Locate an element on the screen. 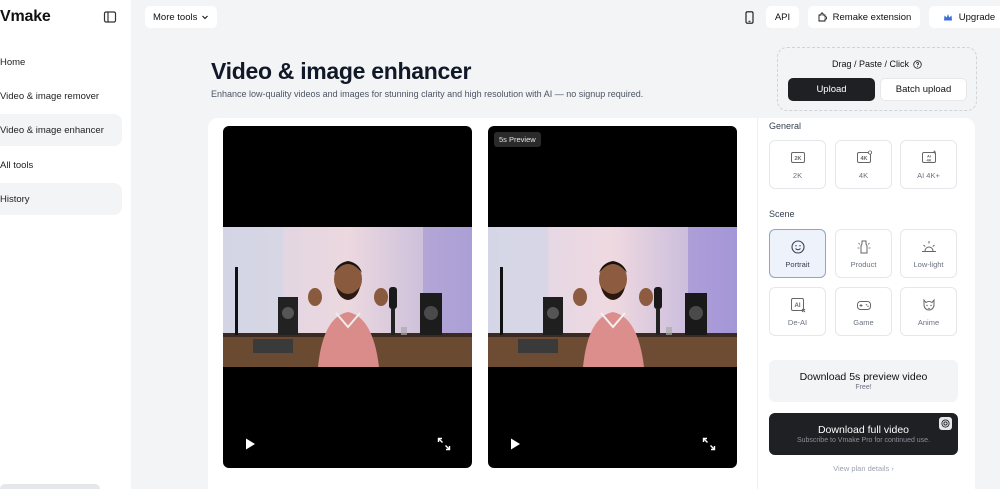  general-section-label: General is located at coordinates (785, 126).